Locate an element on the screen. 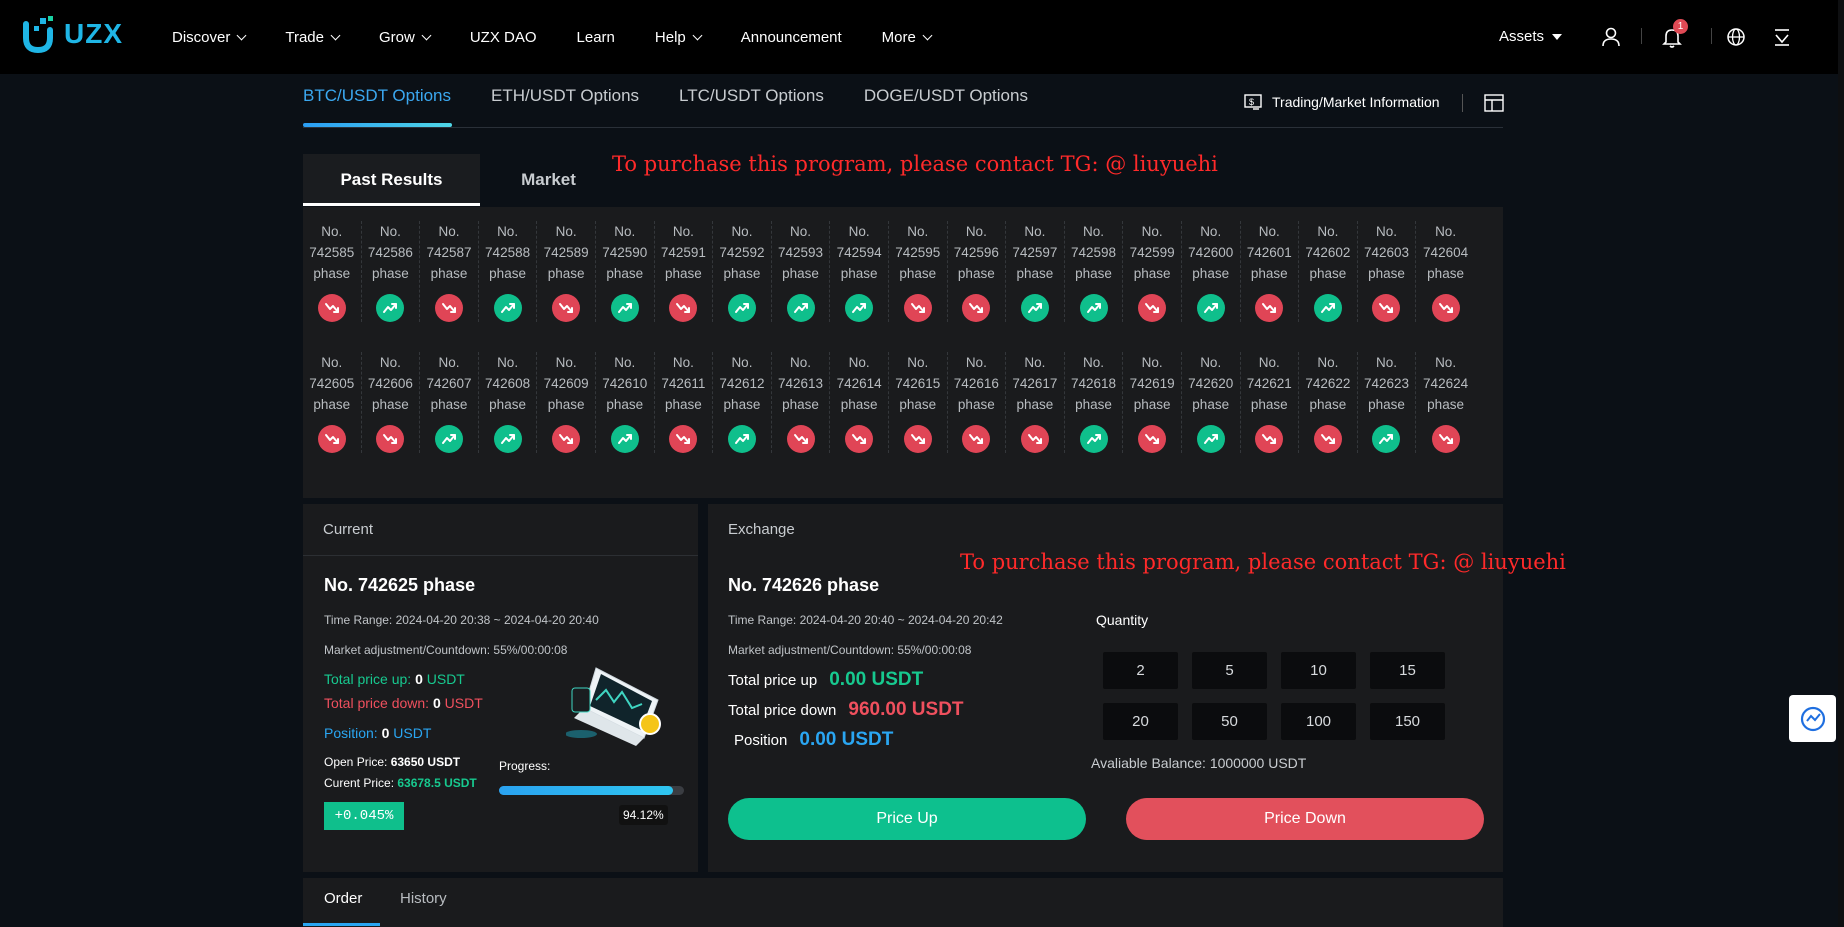  support-widget is located at coordinates (1812, 718).